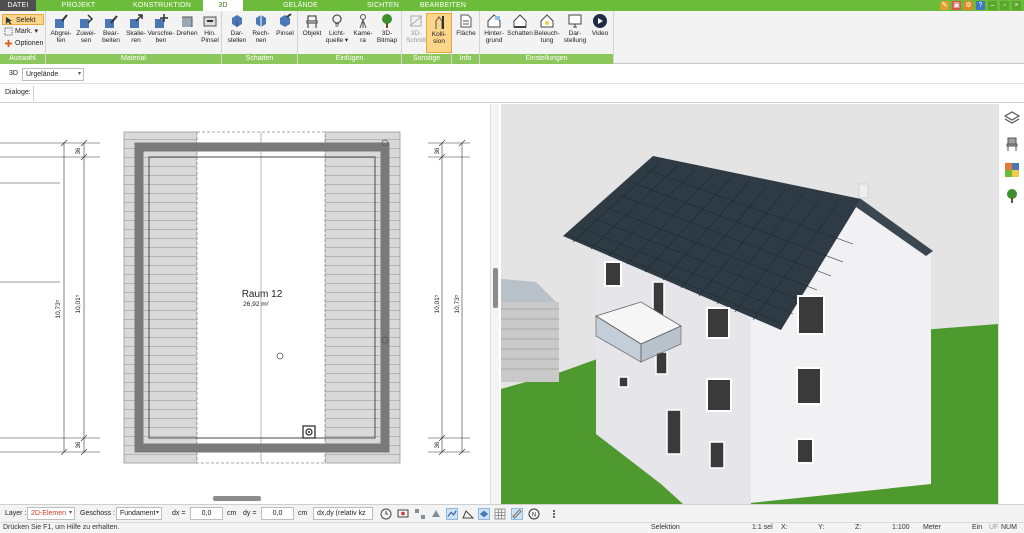 This screenshot has width=1024, height=533. I want to click on dialoge-label: Dialoge:, so click(18, 92).